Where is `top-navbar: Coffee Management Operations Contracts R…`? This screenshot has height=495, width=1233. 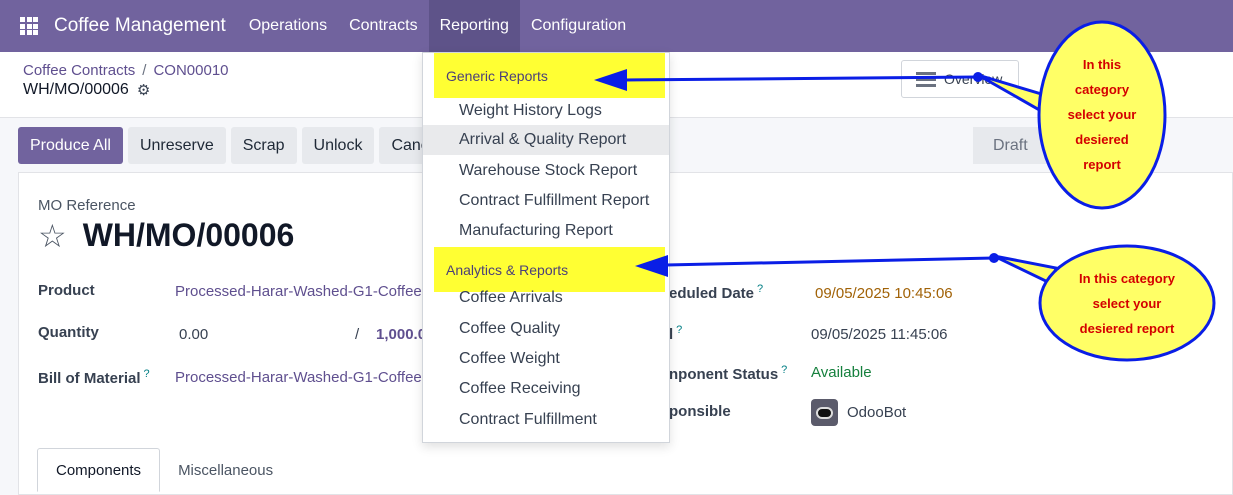 top-navbar: Coffee Management Operations Contracts R… is located at coordinates (616, 26).